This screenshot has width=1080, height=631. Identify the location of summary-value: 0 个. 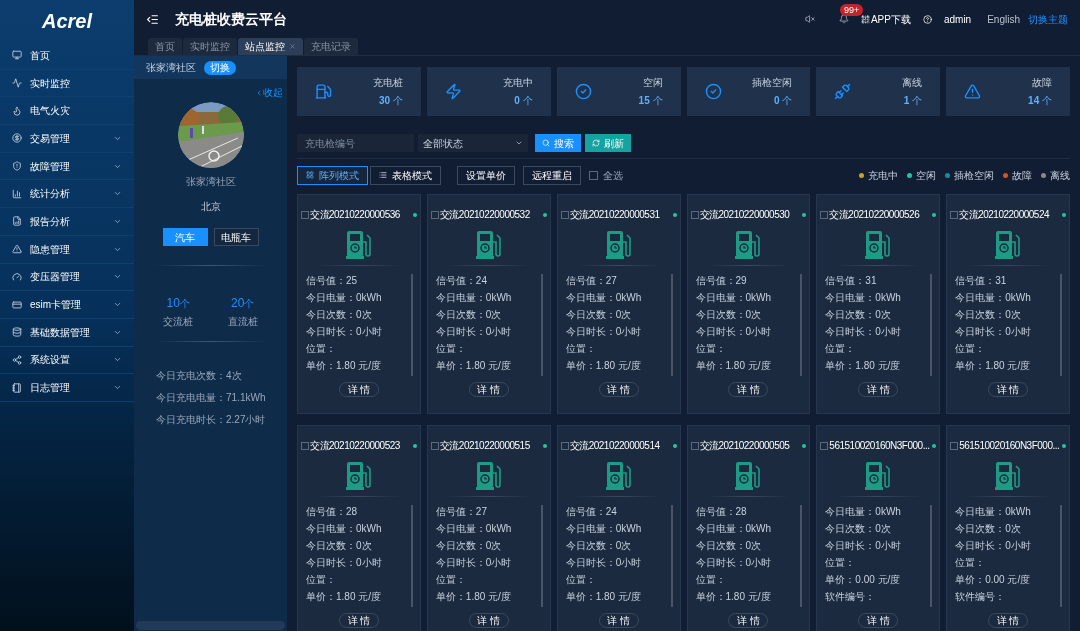
(783, 101).